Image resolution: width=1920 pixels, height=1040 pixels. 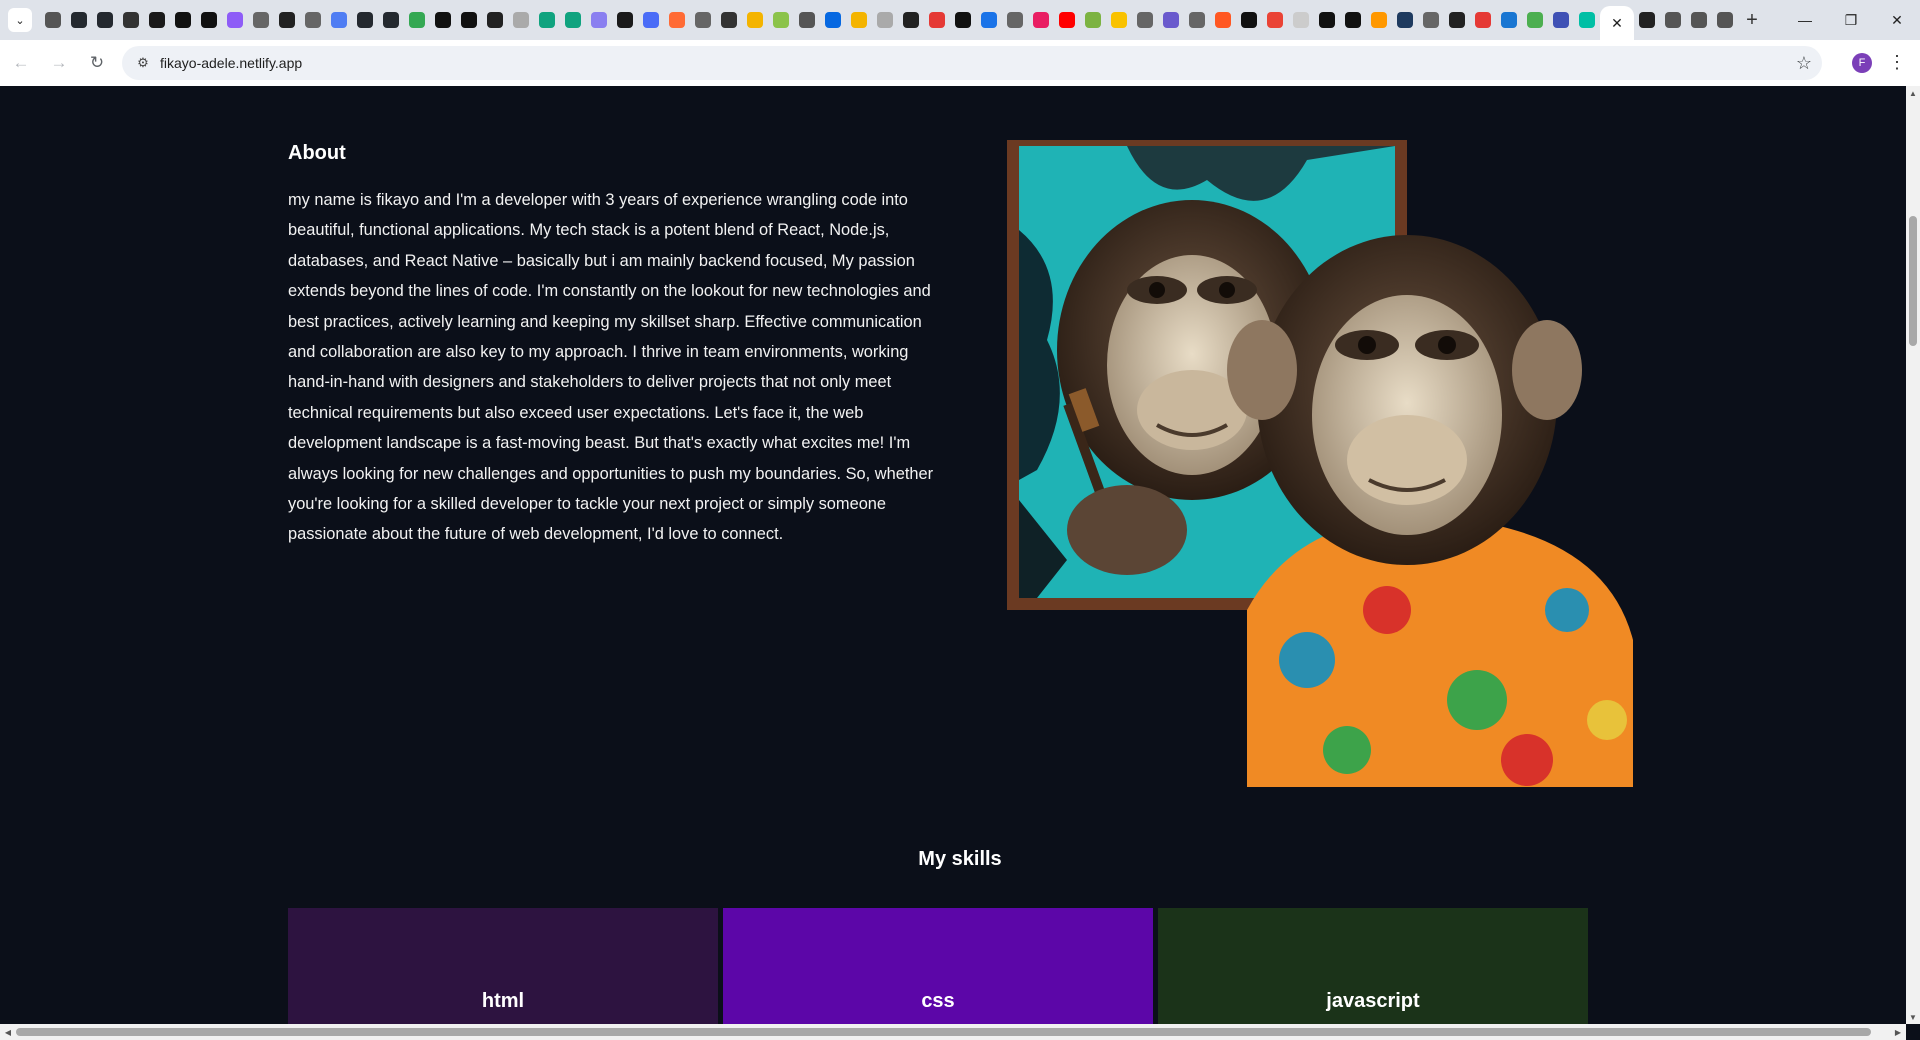 I want to click on back-arrow-icon: ←, so click(x=21, y=63).